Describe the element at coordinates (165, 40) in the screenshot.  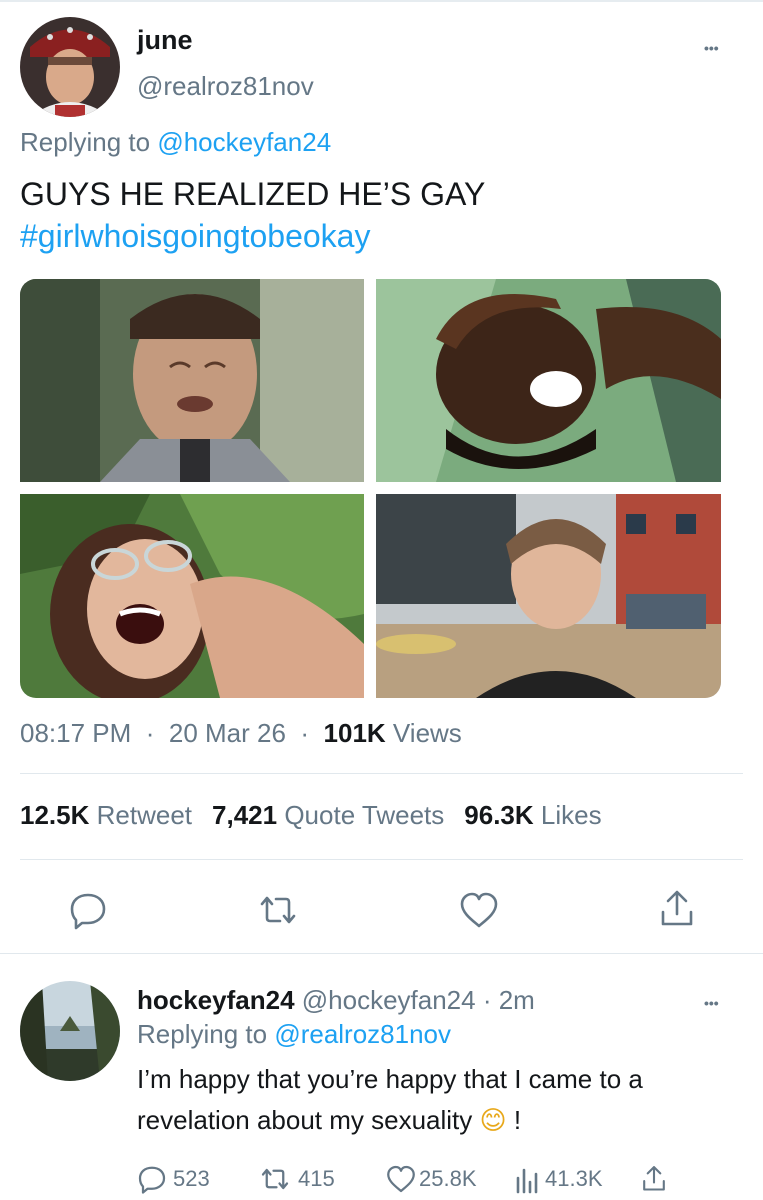
I see `display-name: june` at that location.